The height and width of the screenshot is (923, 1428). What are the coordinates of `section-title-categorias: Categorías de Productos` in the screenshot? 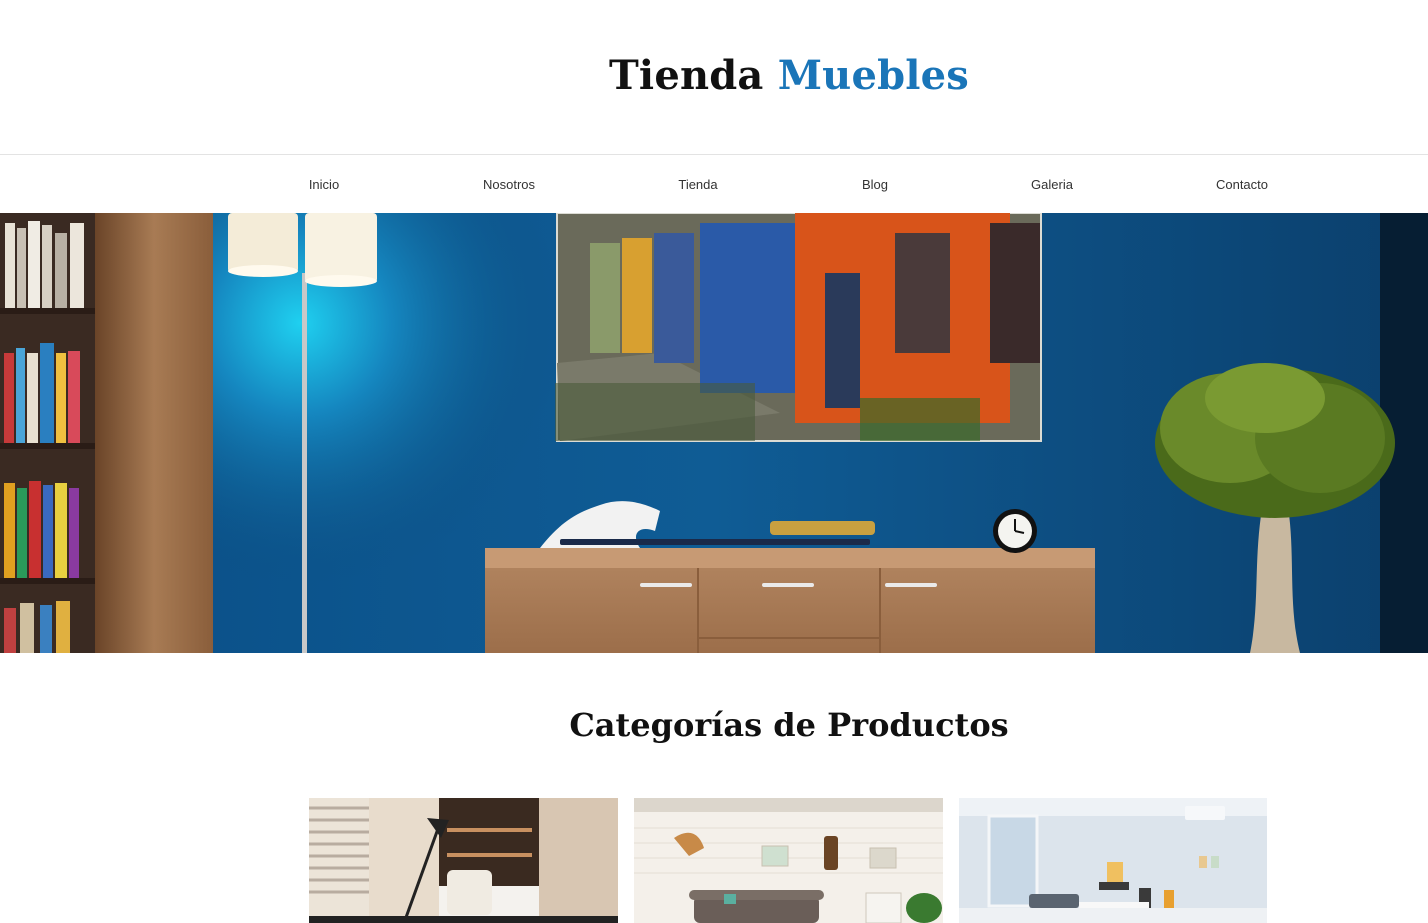 It's located at (789, 725).